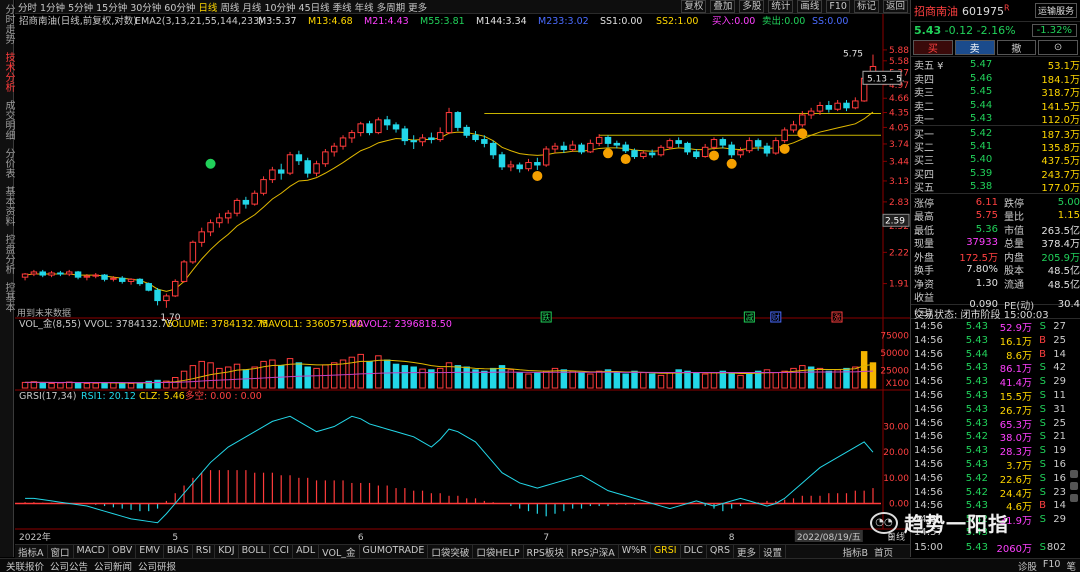 This screenshot has width=1080, height=572. Describe the element at coordinates (342, 7) in the screenshot. I see `period-tab-11: 季线` at that location.